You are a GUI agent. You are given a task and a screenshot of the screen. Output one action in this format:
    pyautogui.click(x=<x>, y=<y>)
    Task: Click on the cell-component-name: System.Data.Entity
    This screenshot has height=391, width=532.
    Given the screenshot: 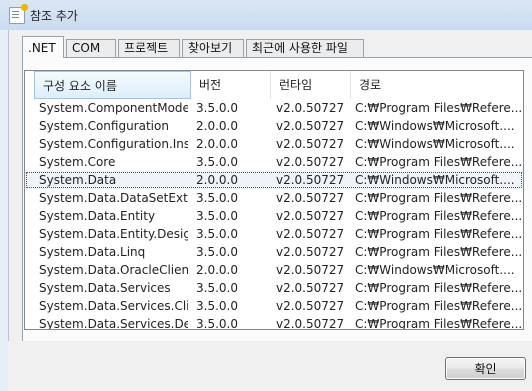 What is the action you would take?
    pyautogui.click(x=97, y=216)
    